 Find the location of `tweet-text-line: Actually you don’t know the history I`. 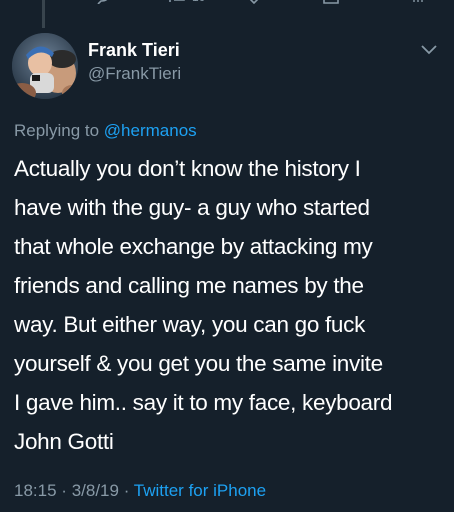

tweet-text-line: Actually you don’t know the history I is located at coordinates (187, 168).